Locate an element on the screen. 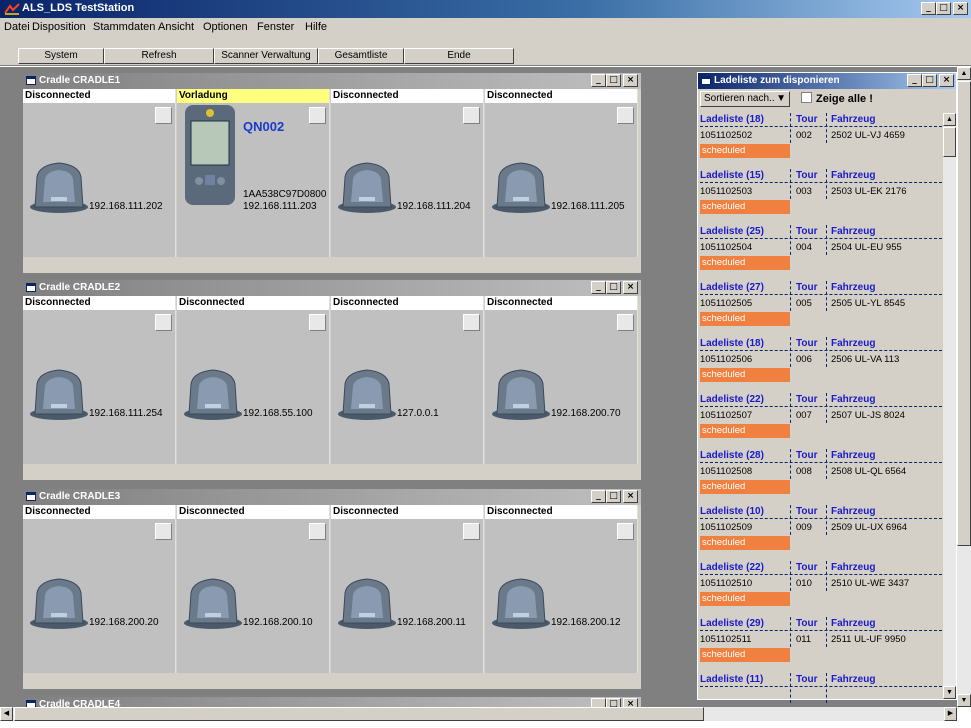 The height and width of the screenshot is (728, 971). entry-fahrzeug: 2506 UL-VA 113 is located at coordinates (865, 359).